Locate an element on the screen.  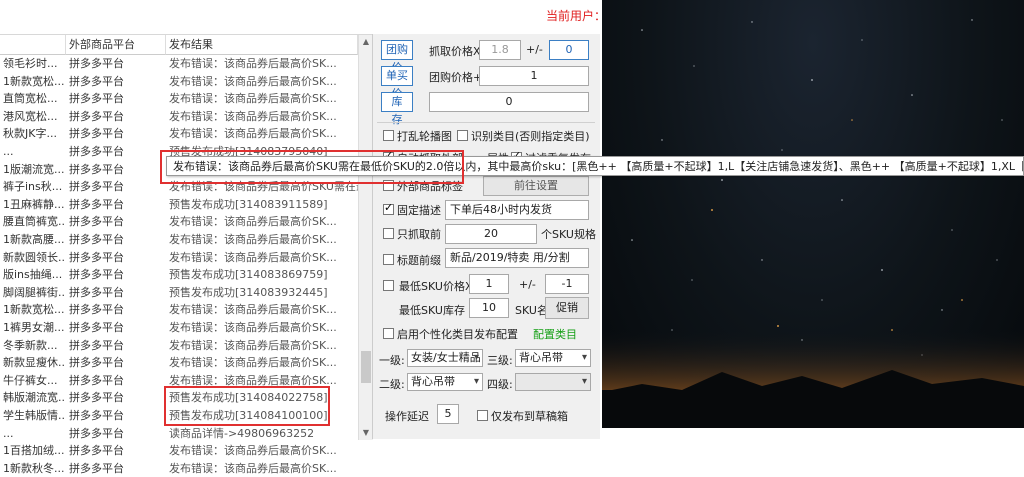
table-row: 1丑麻裤静... 拼多多平台 预售发布成功[314083911589] is located at coordinates (179, 205).